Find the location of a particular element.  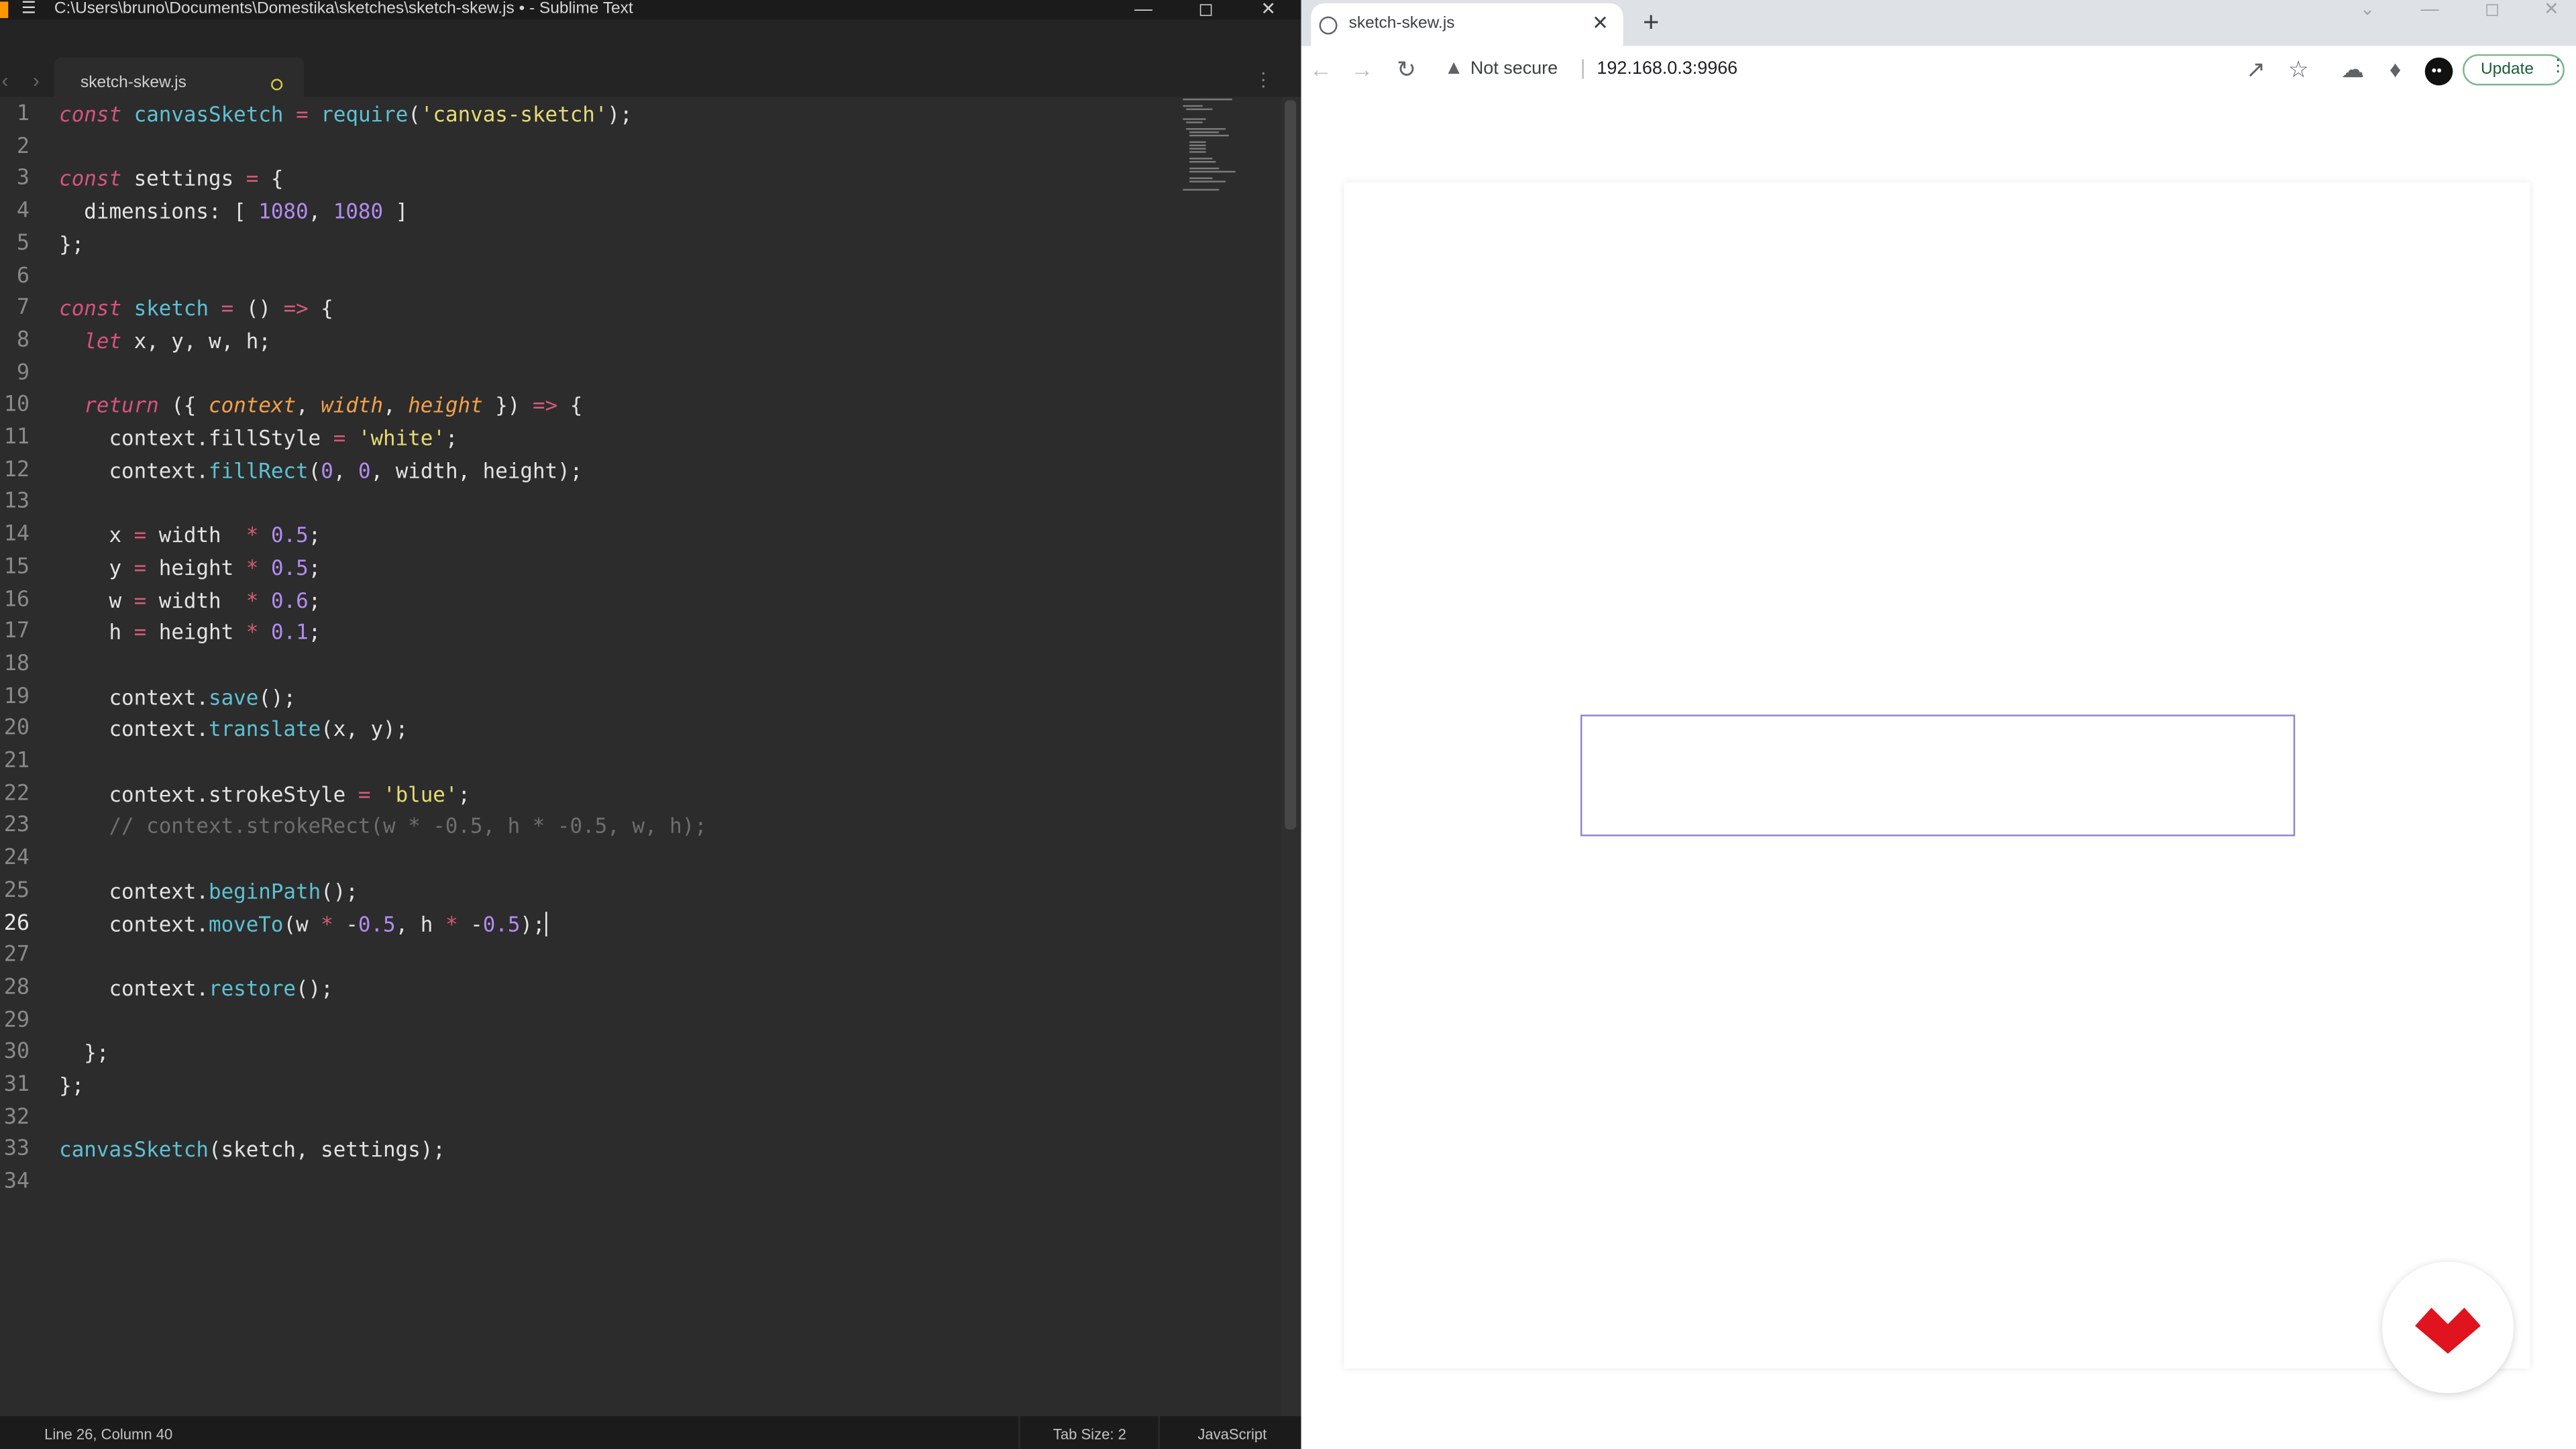

code-line: h = height * 0.1; is located at coordinates (190, 632).